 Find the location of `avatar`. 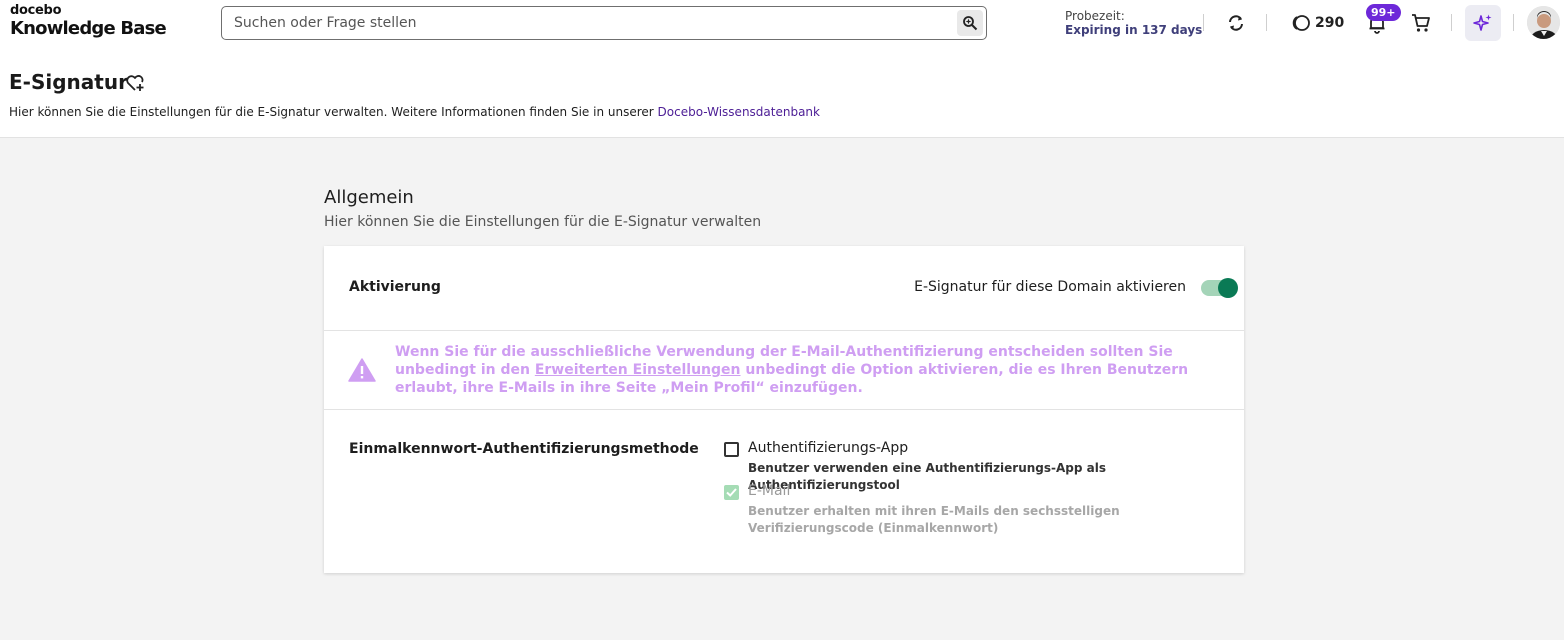

avatar is located at coordinates (1543, 22).